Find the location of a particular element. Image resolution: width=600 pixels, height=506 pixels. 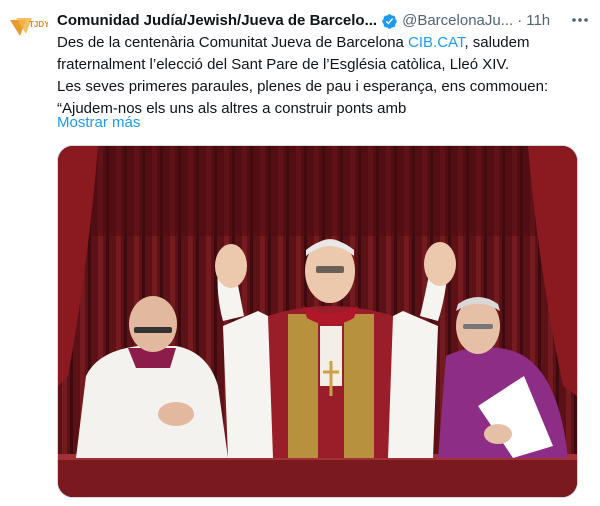

avatar: TJDY is located at coordinates (29, 29).